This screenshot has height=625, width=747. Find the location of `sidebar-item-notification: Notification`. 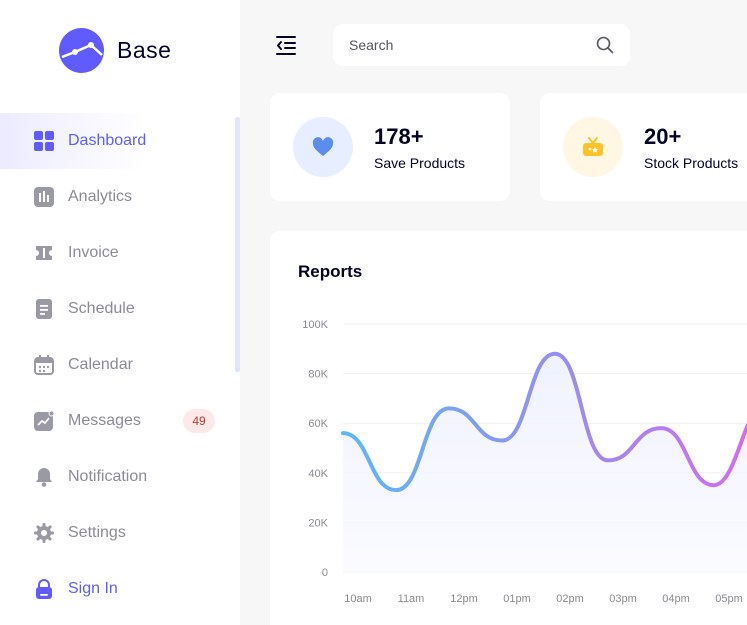

sidebar-item-notification: Notification is located at coordinates (120, 477).